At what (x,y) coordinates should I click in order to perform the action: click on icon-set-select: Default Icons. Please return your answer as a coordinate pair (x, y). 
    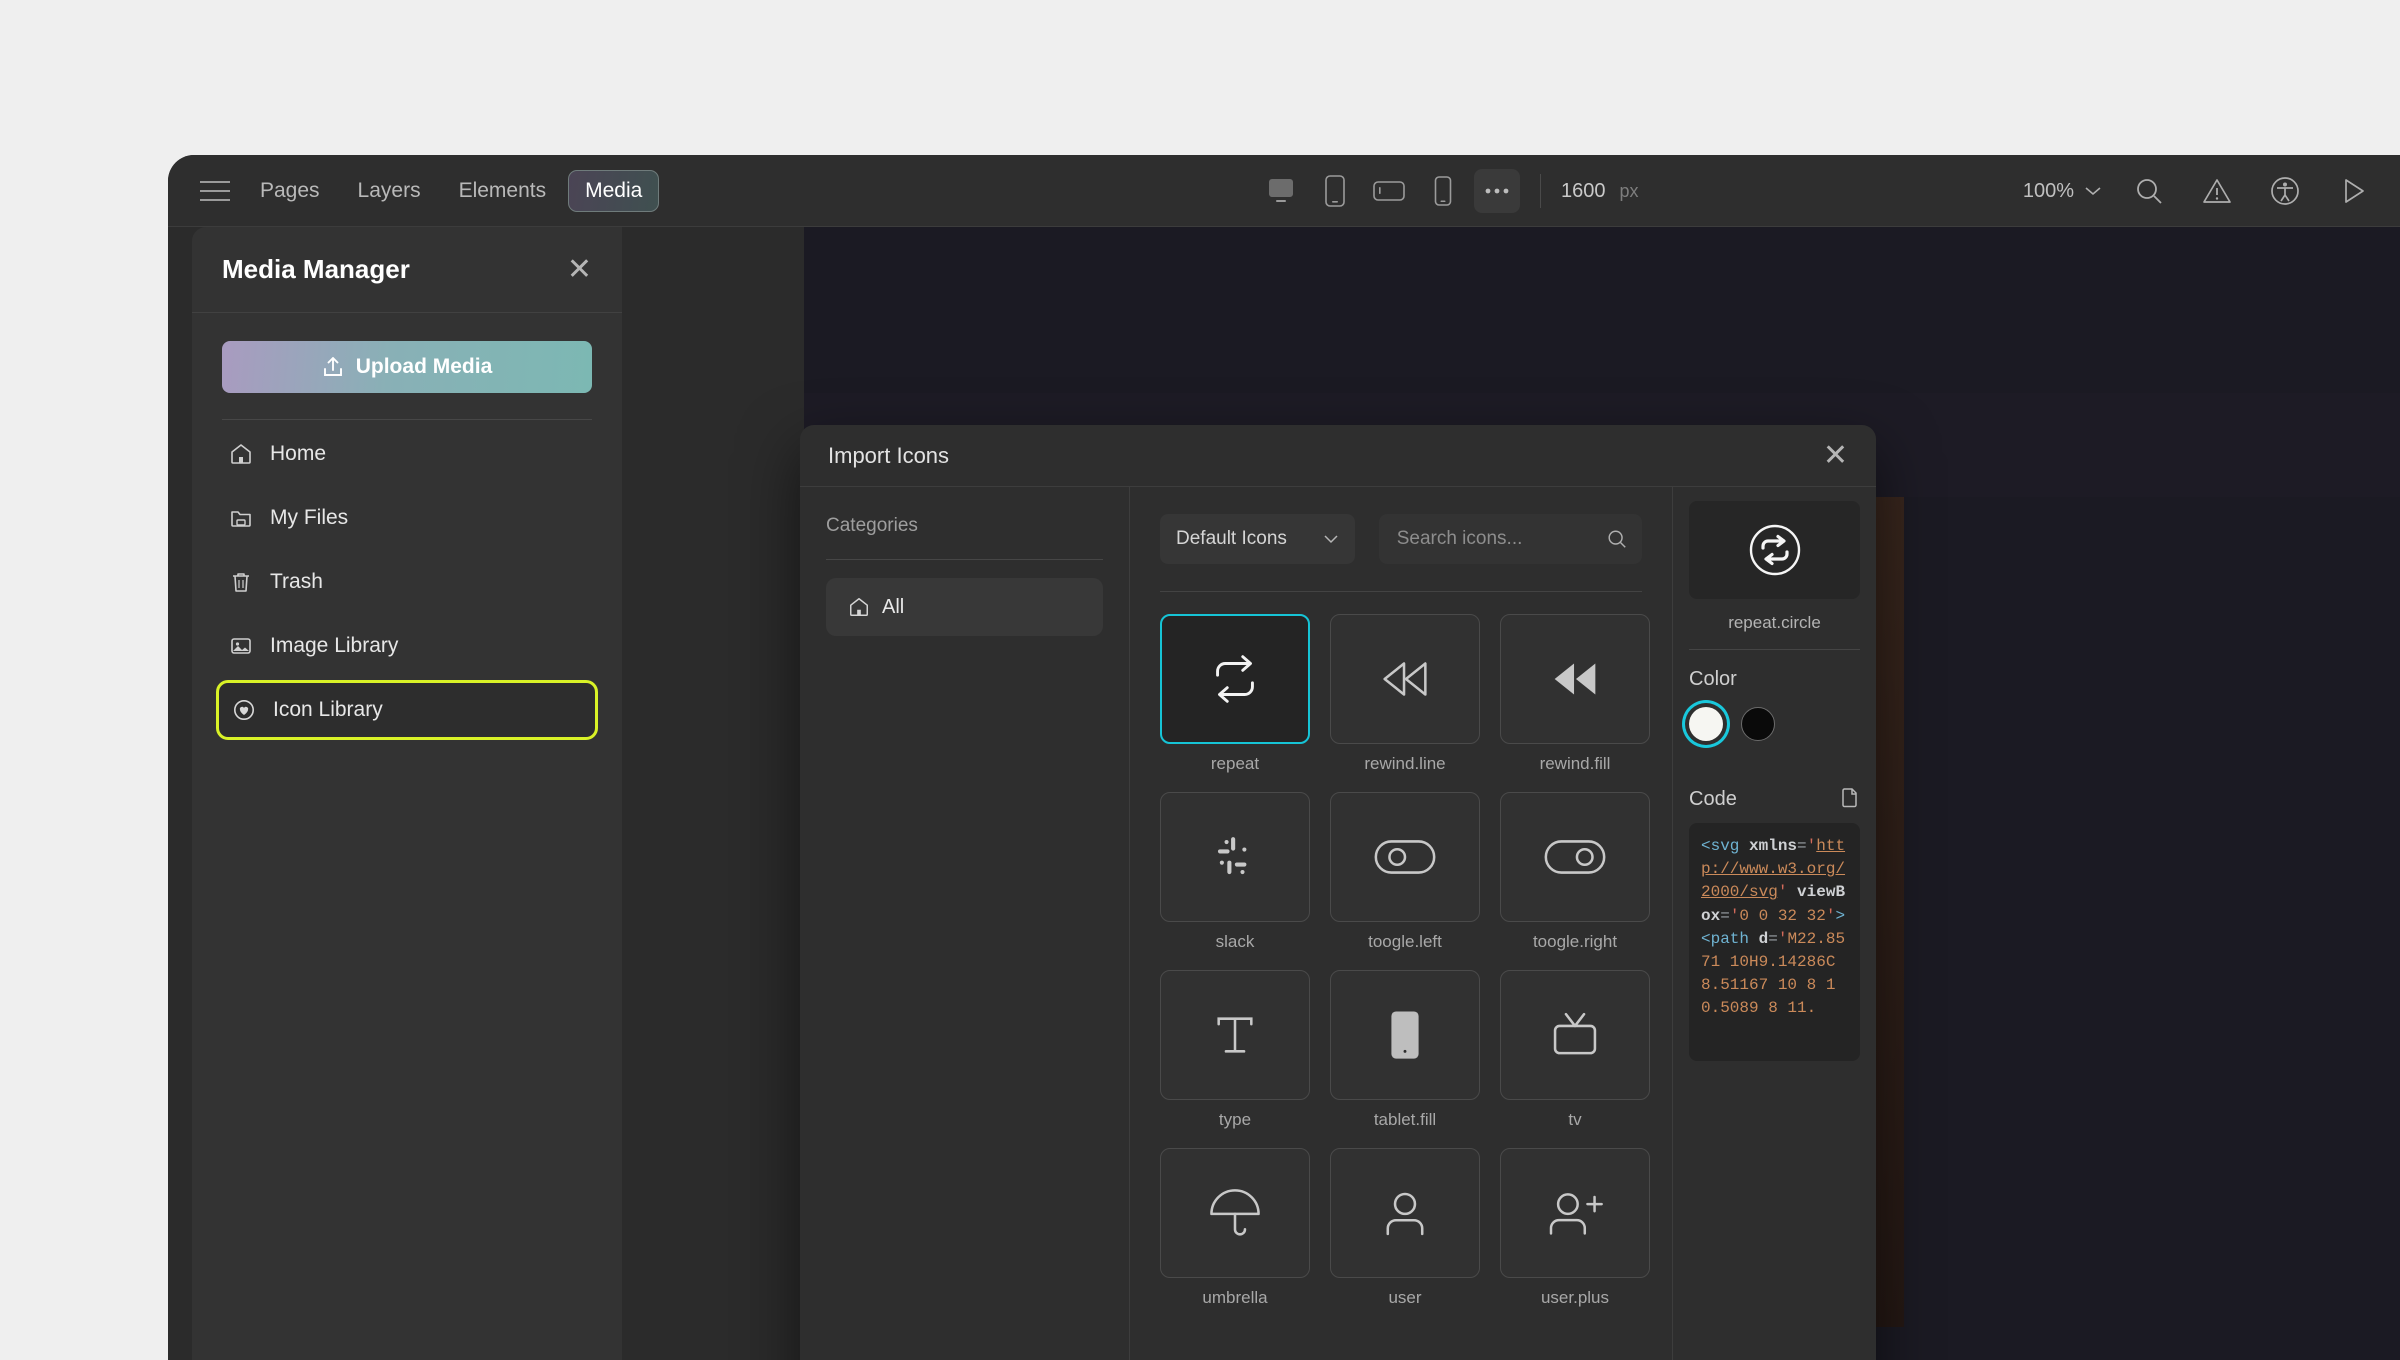
    Looking at the image, I should click on (1257, 539).